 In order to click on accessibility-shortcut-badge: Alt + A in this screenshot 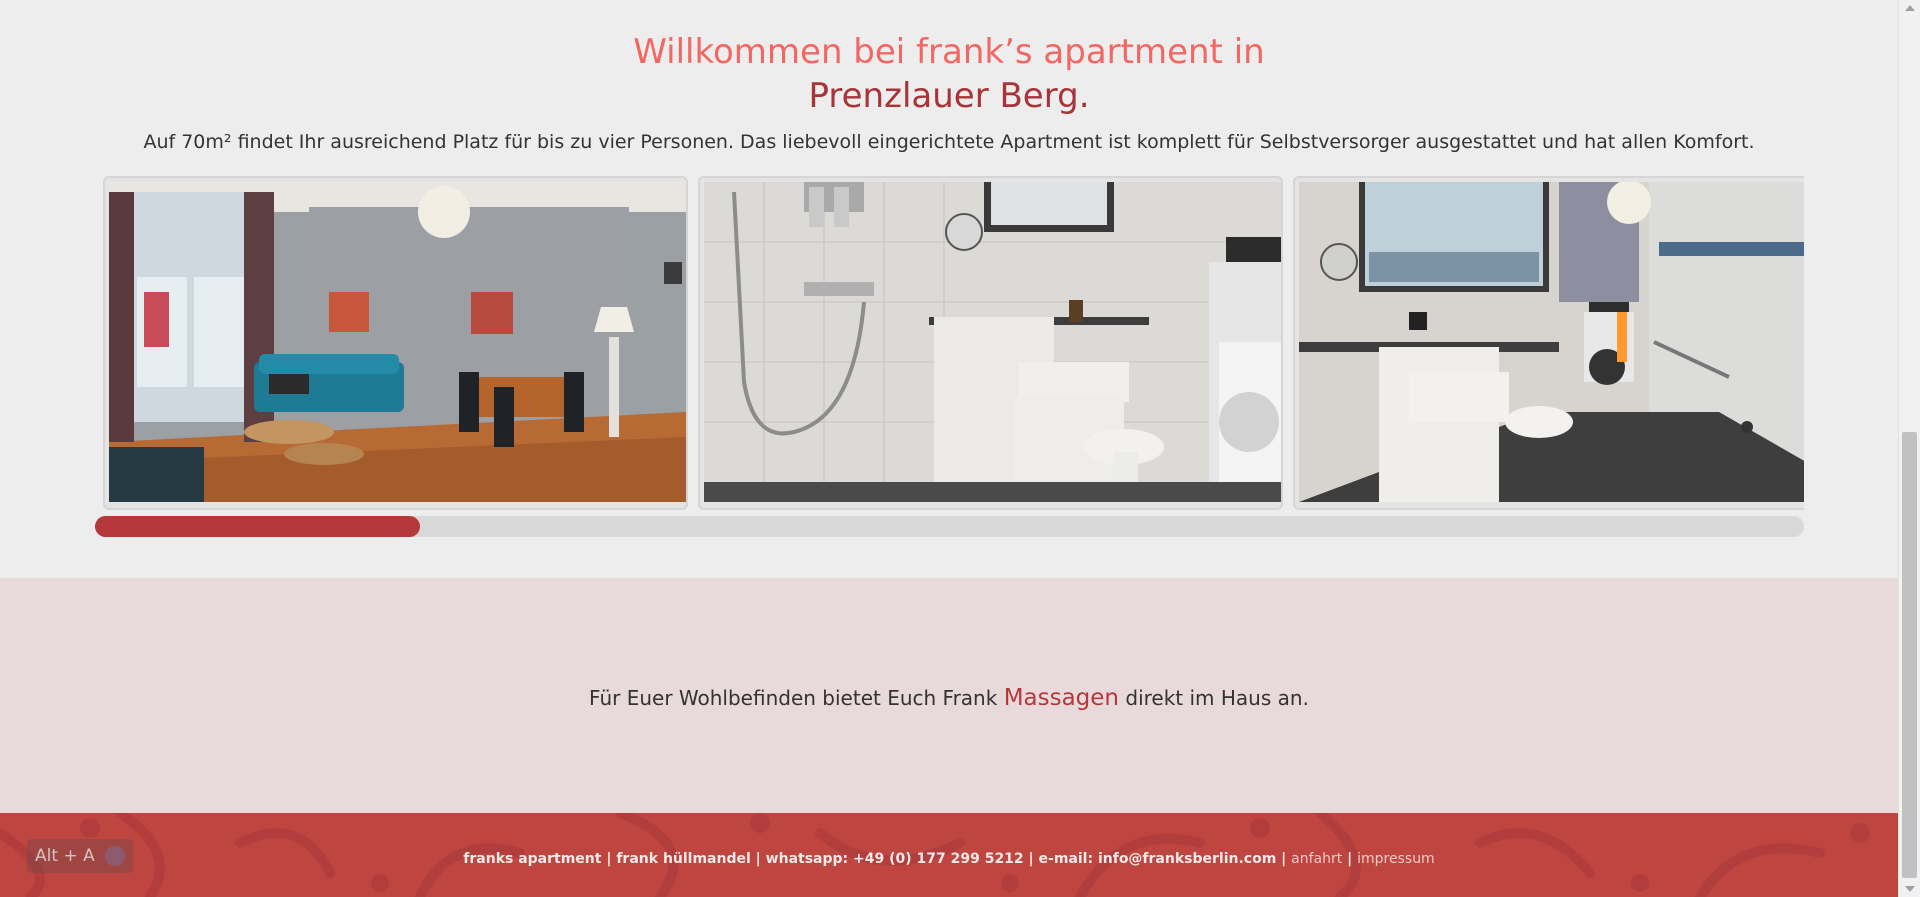, I will do `click(80, 856)`.